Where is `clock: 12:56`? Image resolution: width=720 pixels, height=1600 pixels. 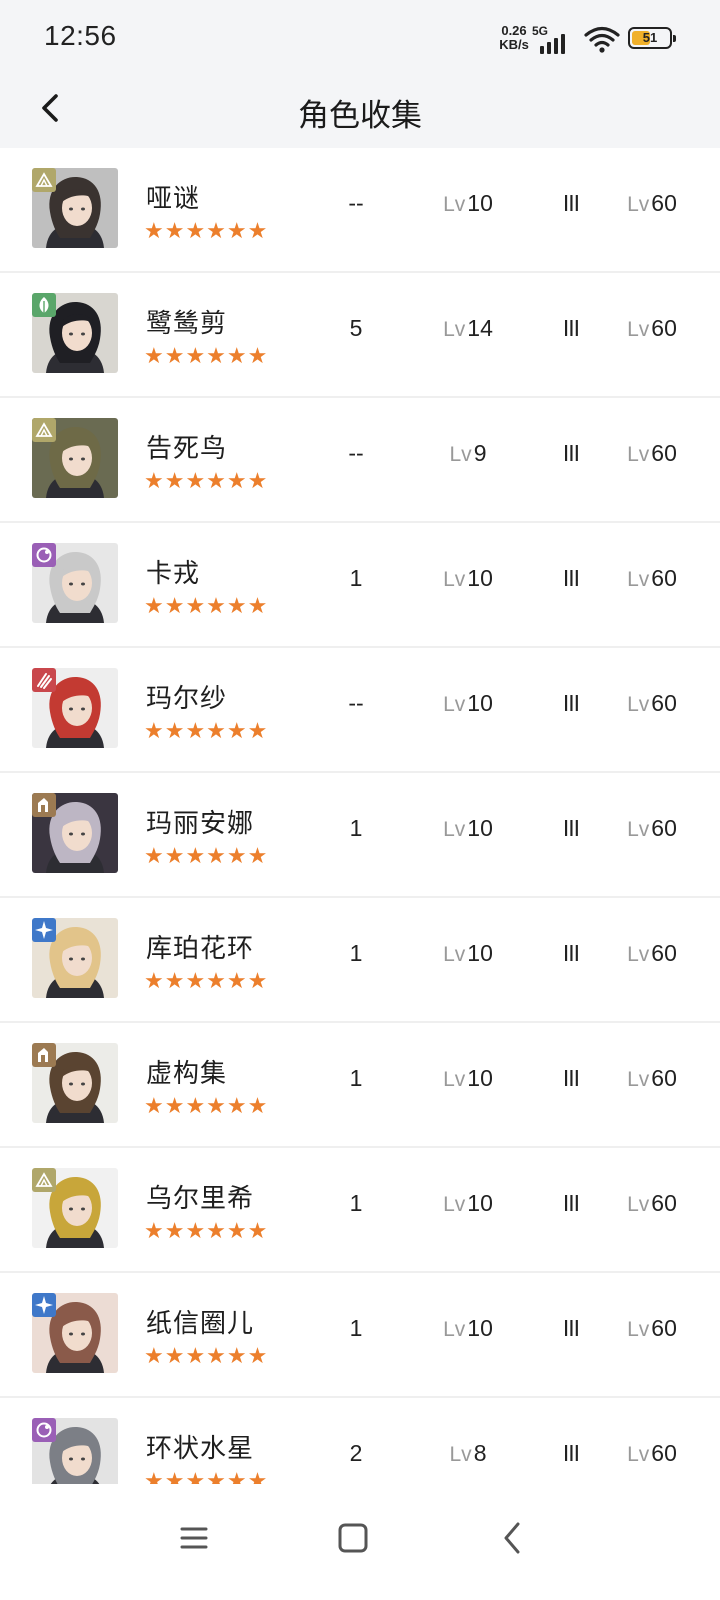 clock: 12:56 is located at coordinates (80, 35).